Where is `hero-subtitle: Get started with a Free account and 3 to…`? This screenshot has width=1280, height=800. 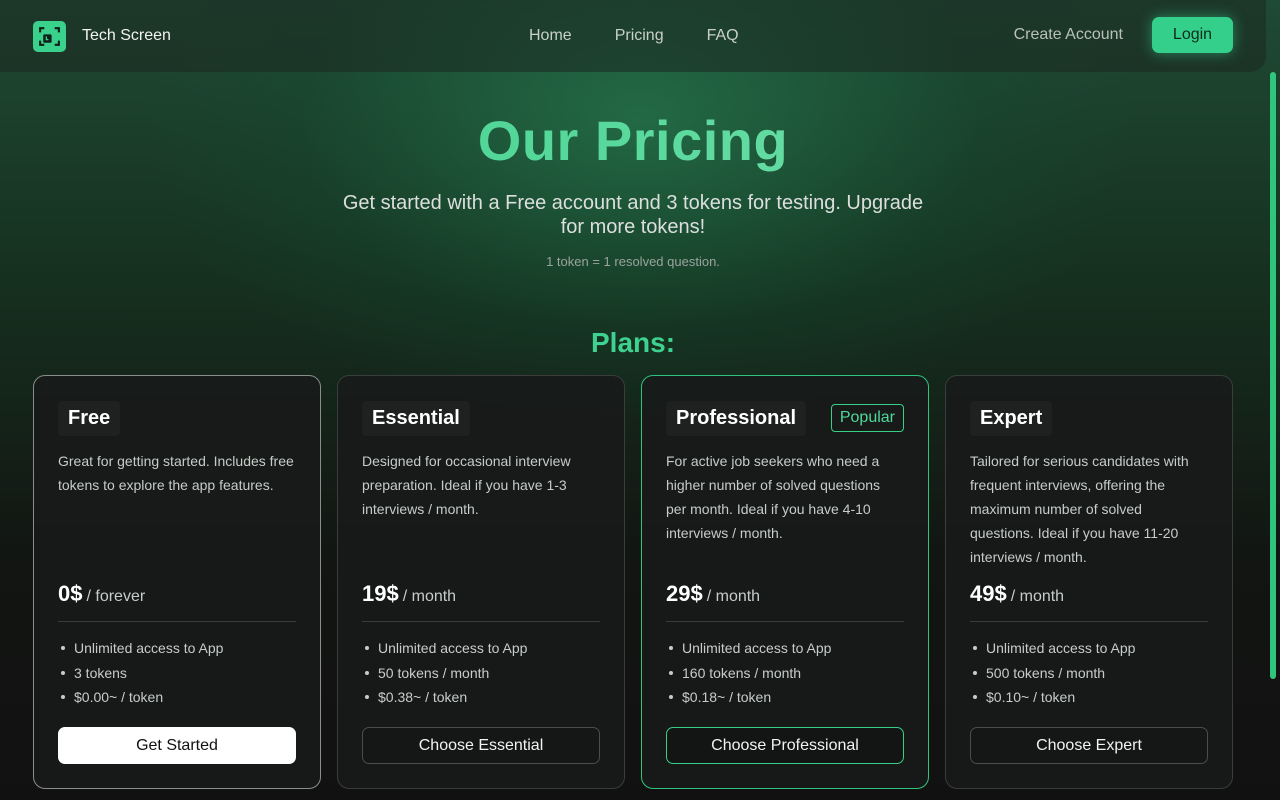
hero-subtitle: Get started with a Free account and 3 to… is located at coordinates (633, 215).